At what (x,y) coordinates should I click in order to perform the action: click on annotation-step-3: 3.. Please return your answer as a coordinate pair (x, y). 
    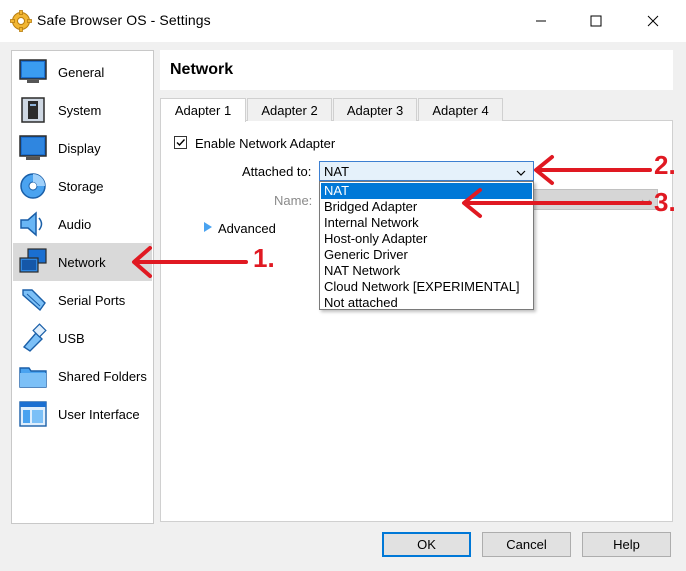
    Looking at the image, I should click on (665, 202).